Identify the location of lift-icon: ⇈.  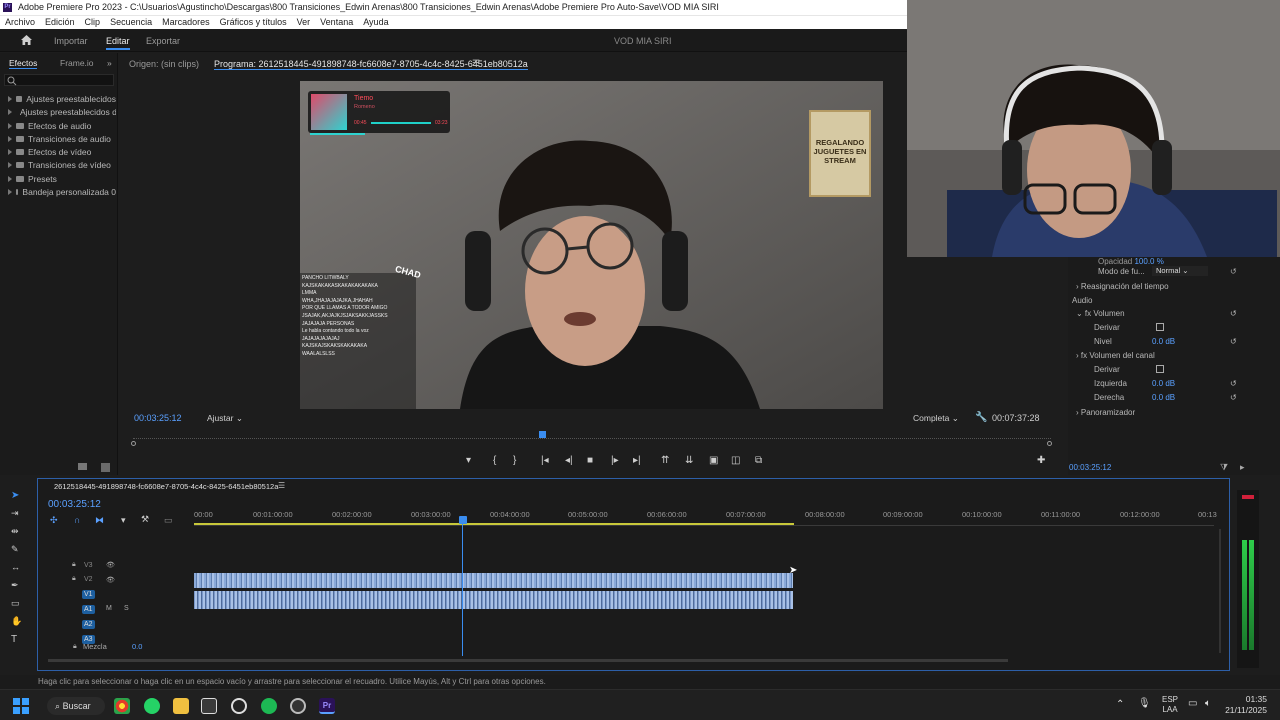
(665, 460).